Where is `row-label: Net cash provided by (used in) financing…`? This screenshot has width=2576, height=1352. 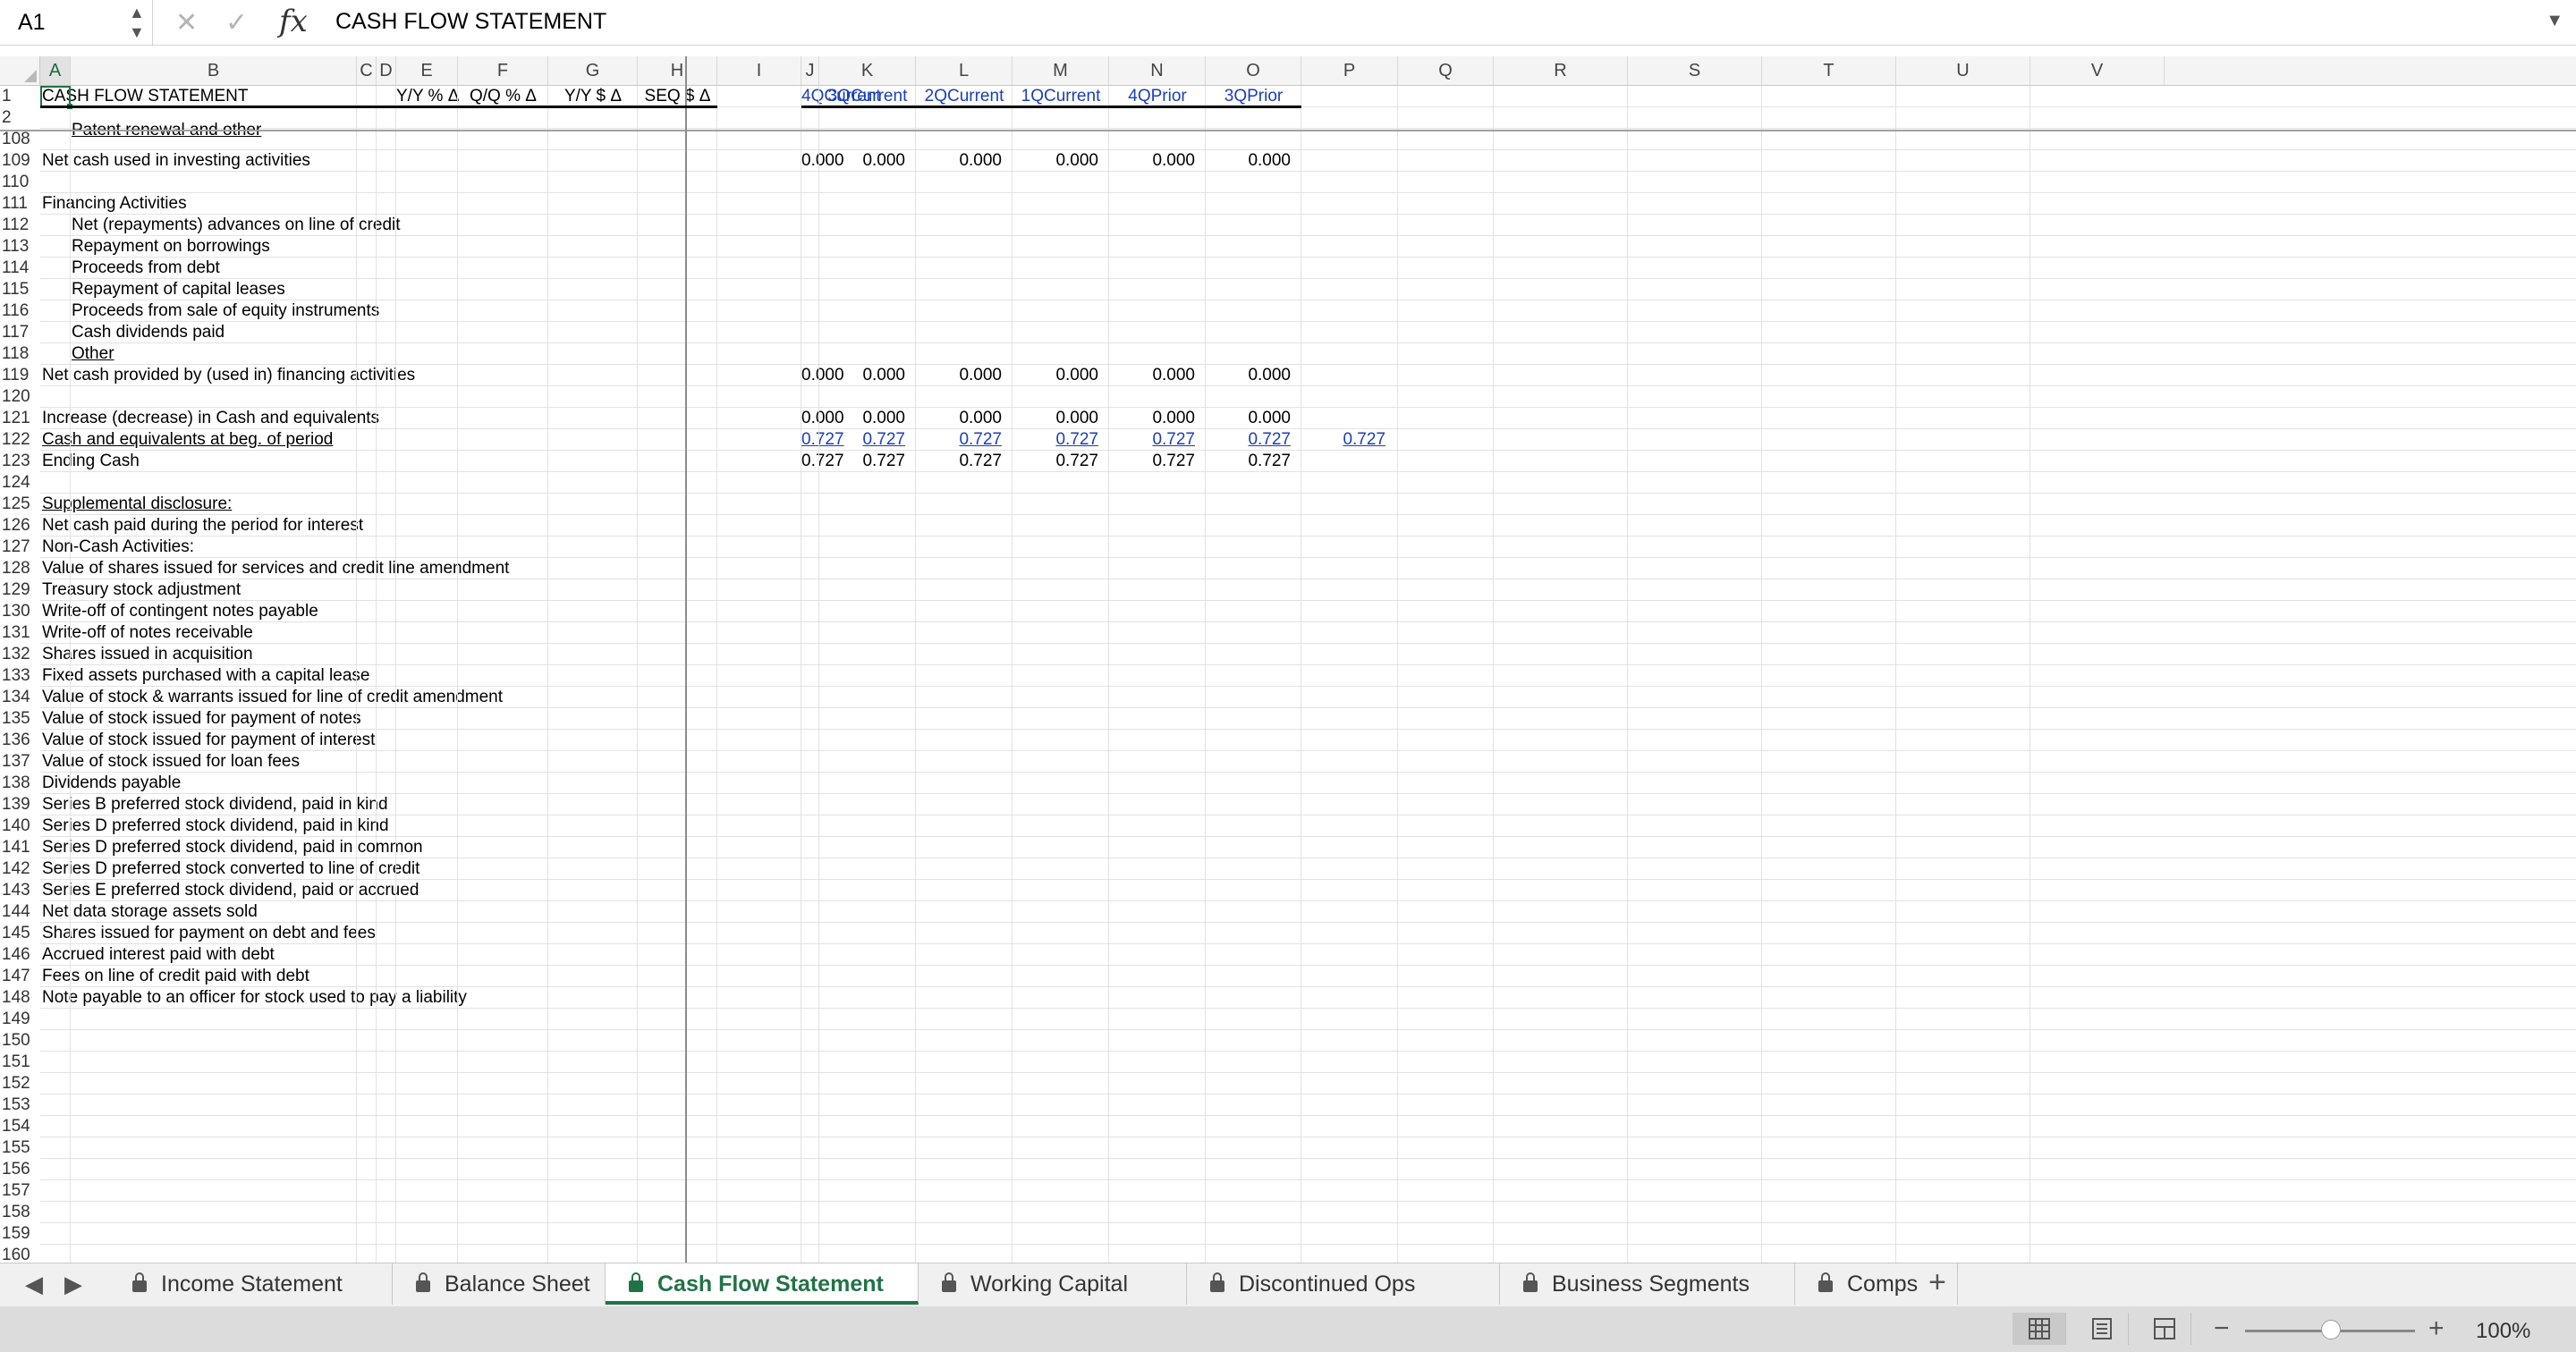 row-label: Net cash provided by (used in) financing… is located at coordinates (228, 375).